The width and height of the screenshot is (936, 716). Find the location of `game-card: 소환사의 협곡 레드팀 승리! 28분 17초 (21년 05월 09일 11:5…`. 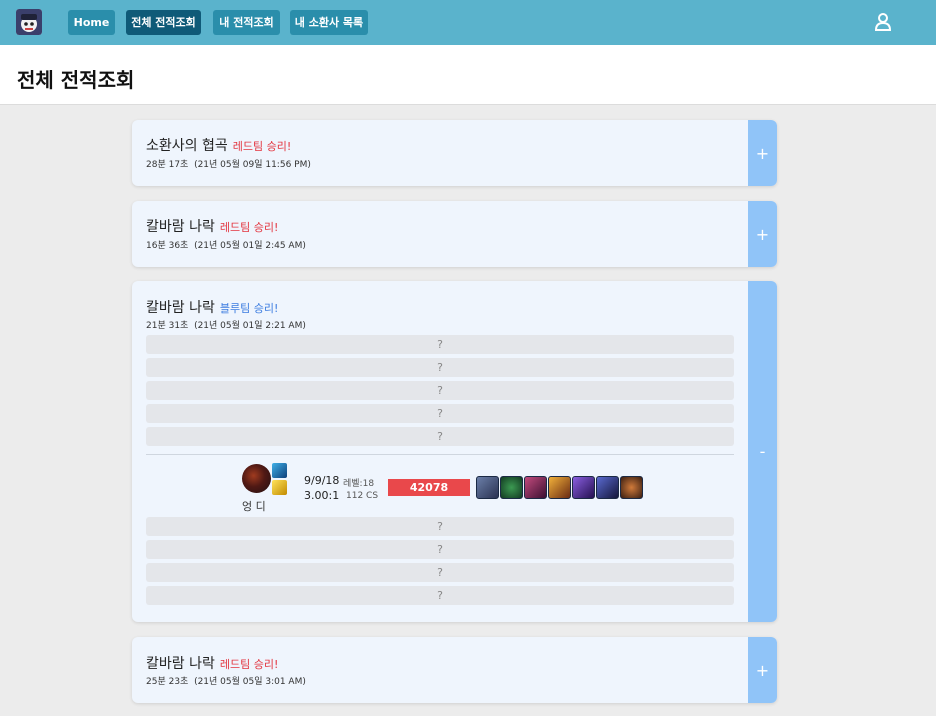

game-card: 소환사의 협곡 레드팀 승리! 28분 17초 (21년 05월 09일 11:5… is located at coordinates (454, 153).